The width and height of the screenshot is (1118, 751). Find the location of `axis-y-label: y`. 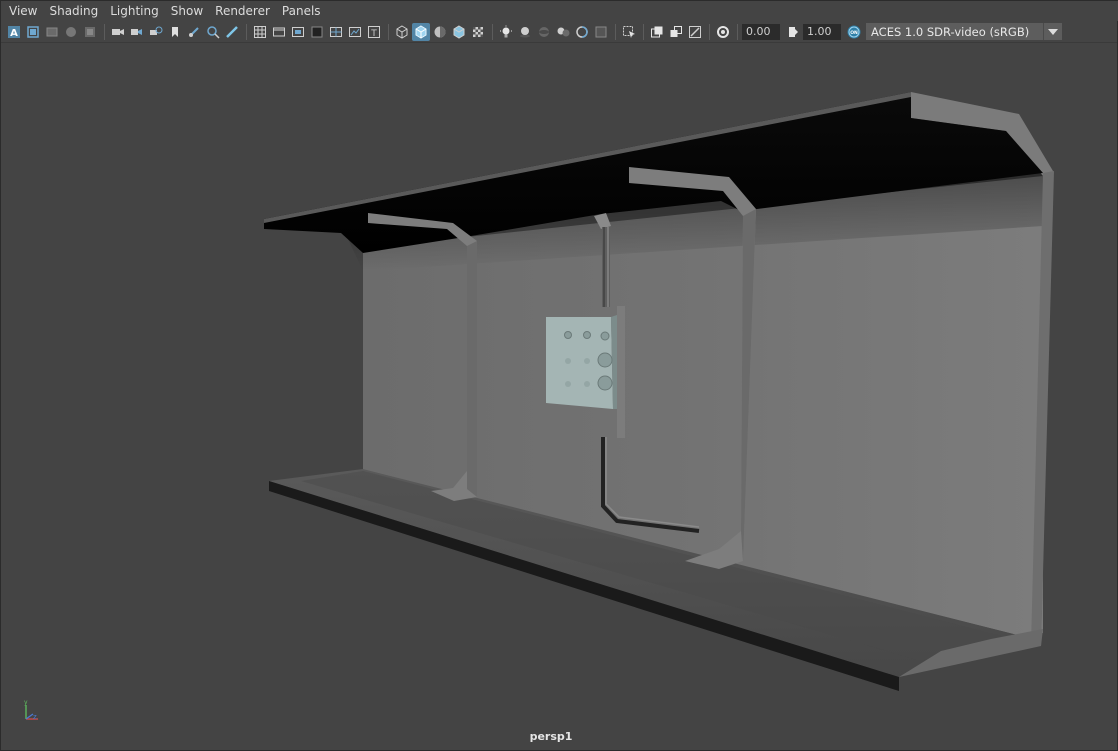

axis-y-label: y is located at coordinates (26, 702).